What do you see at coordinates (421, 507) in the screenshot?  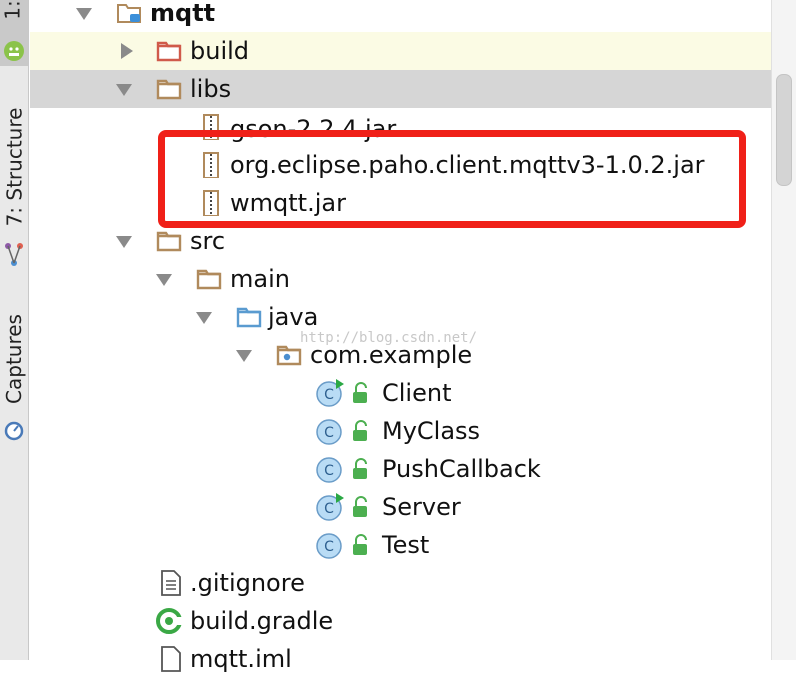 I see `tree-label-class: Server` at bounding box center [421, 507].